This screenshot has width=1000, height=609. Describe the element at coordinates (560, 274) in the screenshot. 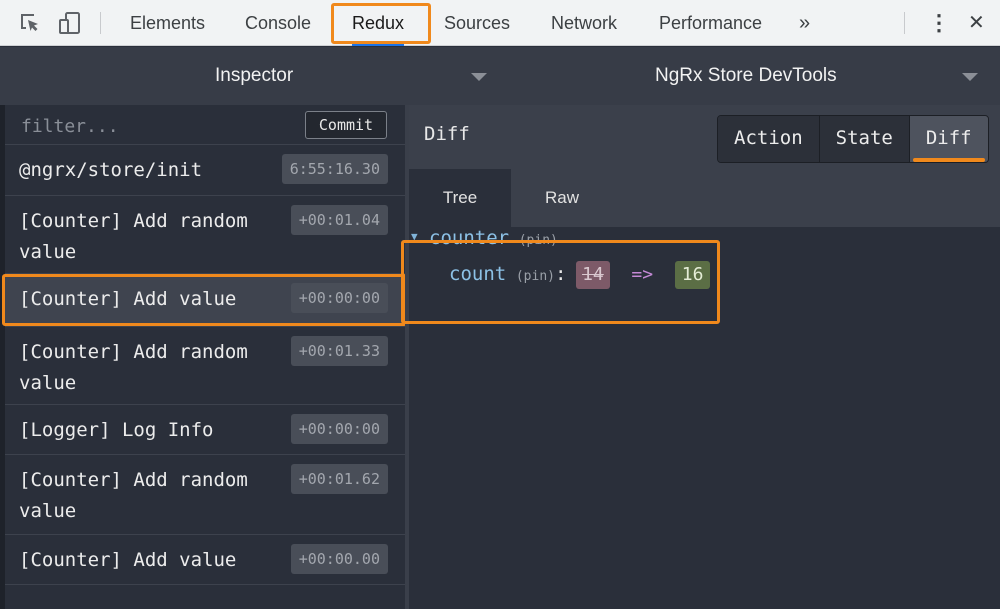

I see `colon: :` at that location.